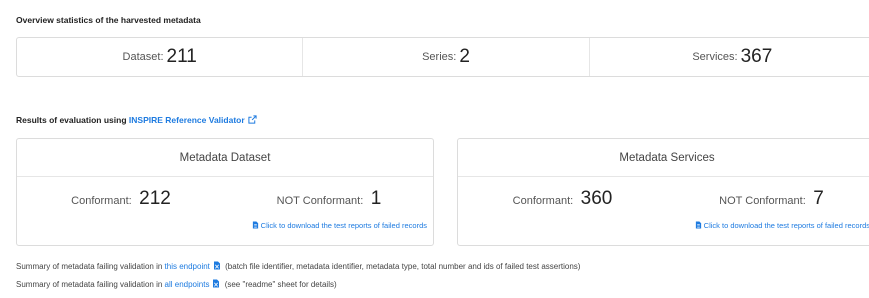 Image resolution: width=869 pixels, height=298 pixels. What do you see at coordinates (187, 120) in the screenshot?
I see `validator-link: INSPIRE Reference Validator` at bounding box center [187, 120].